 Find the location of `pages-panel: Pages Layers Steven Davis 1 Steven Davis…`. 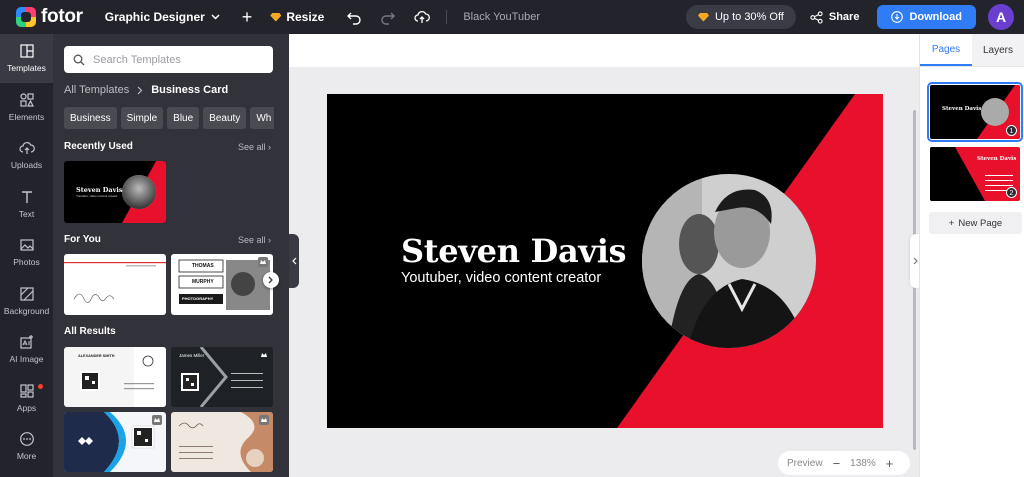

pages-panel: Pages Layers Steven Davis 1 Steven Davis… is located at coordinates (971, 255).